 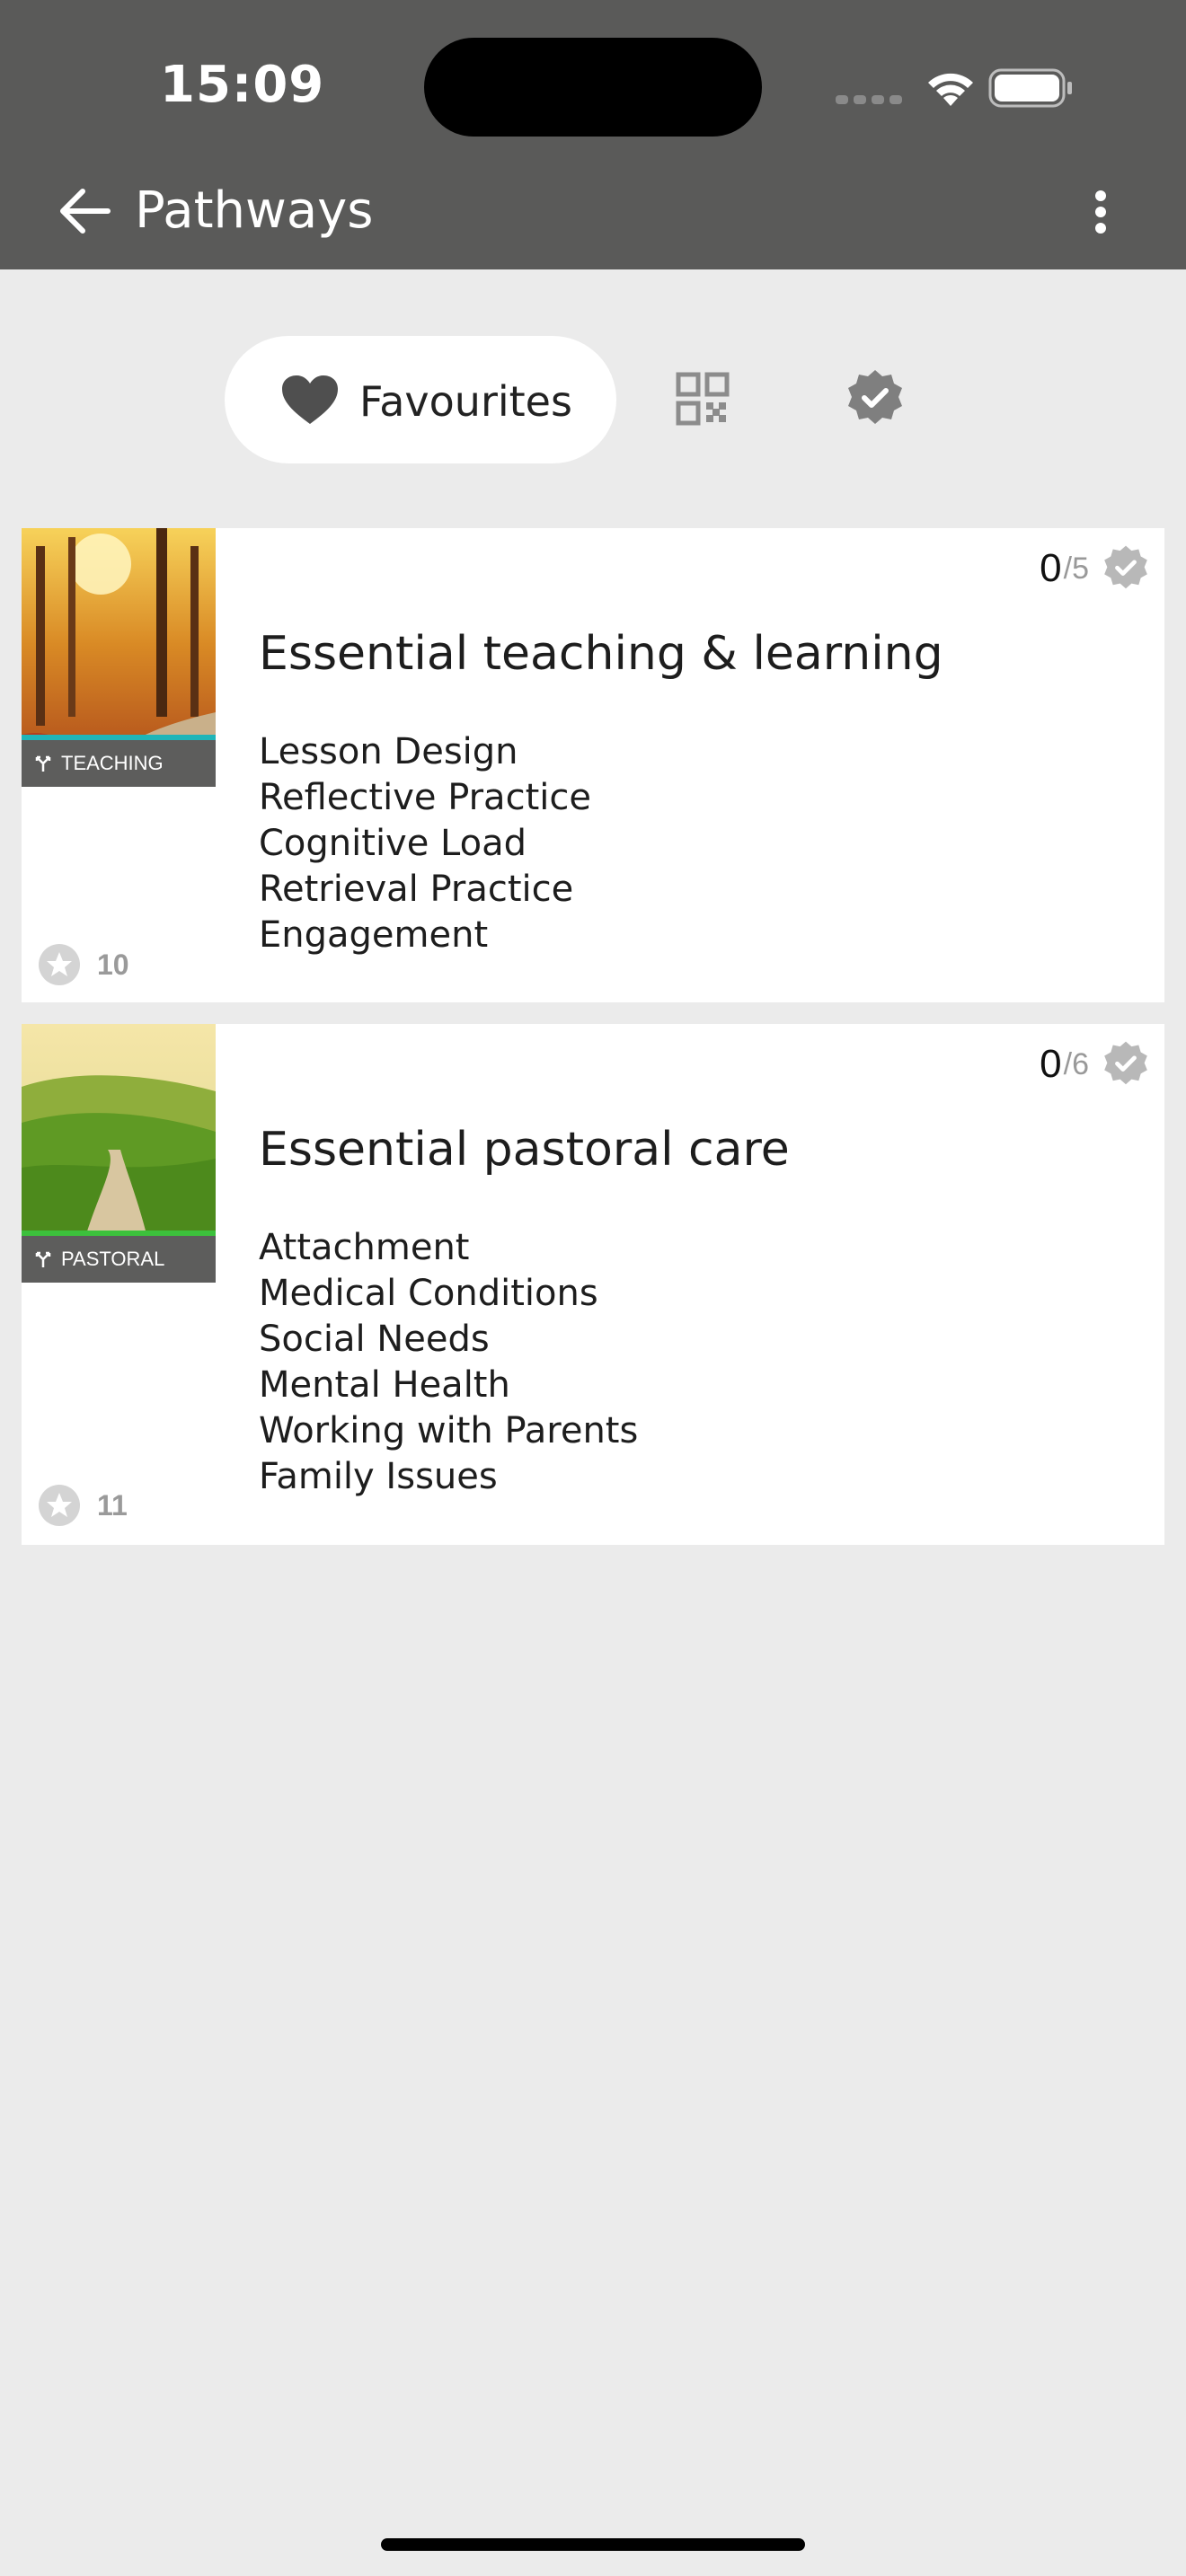 What do you see at coordinates (113, 964) in the screenshot?
I see `rating-count: 10` at bounding box center [113, 964].